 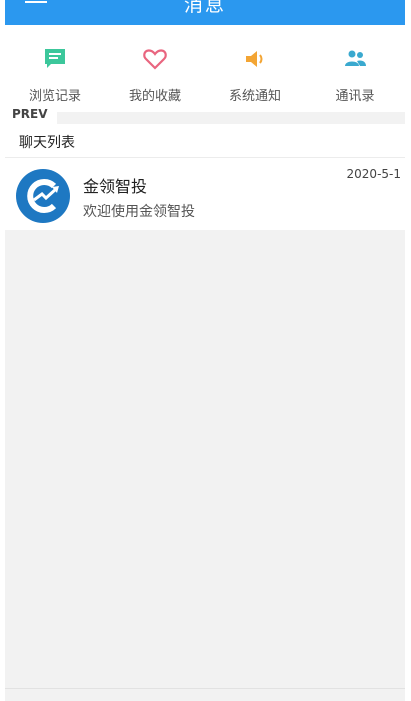 What do you see at coordinates (355, 58) in the screenshot?
I see `contacts-icon` at bounding box center [355, 58].